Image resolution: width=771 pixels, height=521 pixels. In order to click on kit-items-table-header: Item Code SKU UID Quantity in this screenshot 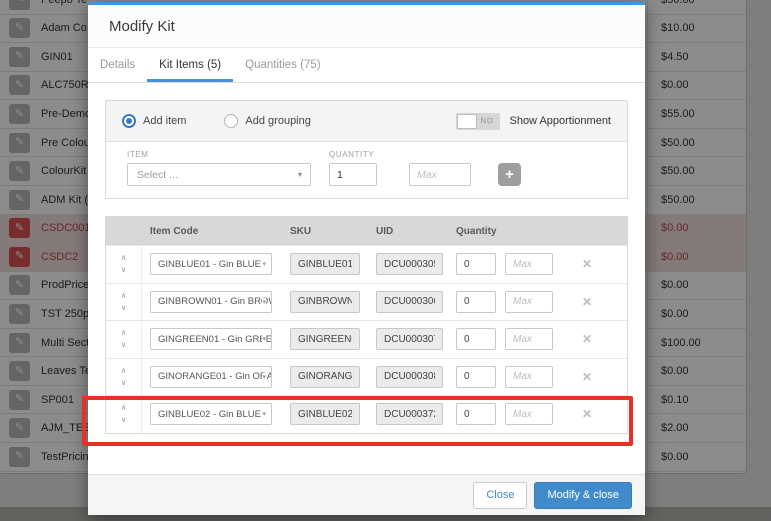, I will do `click(366, 231)`.